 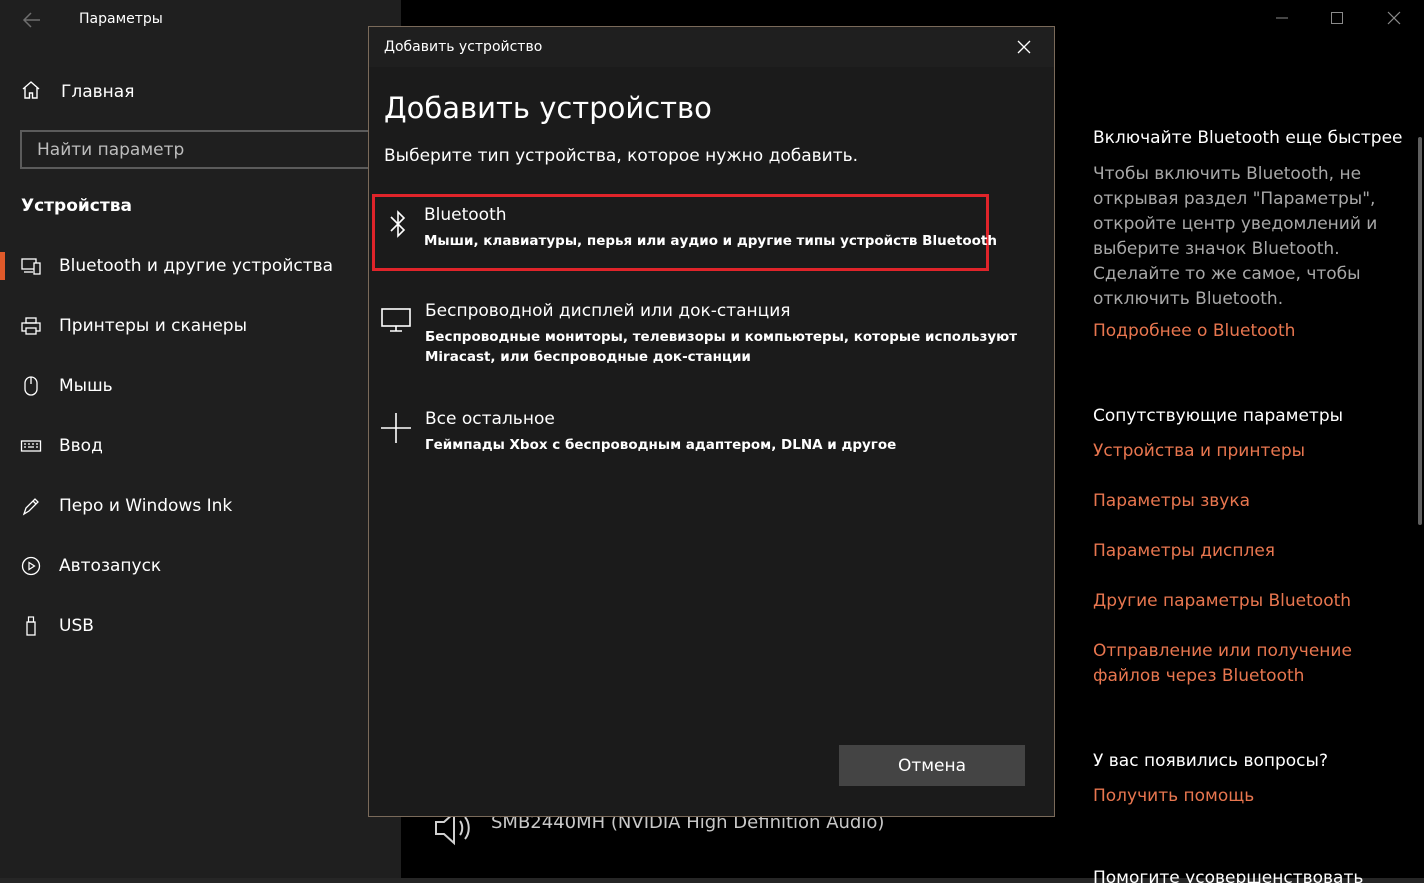 What do you see at coordinates (31, 92) in the screenshot?
I see `home-icon` at bounding box center [31, 92].